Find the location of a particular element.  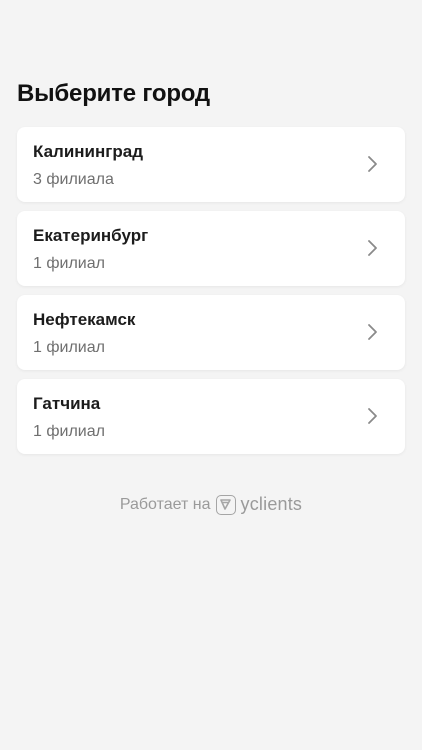

city-item-neftekamsk: Нефтекамск 1 филиал is located at coordinates (211, 332).